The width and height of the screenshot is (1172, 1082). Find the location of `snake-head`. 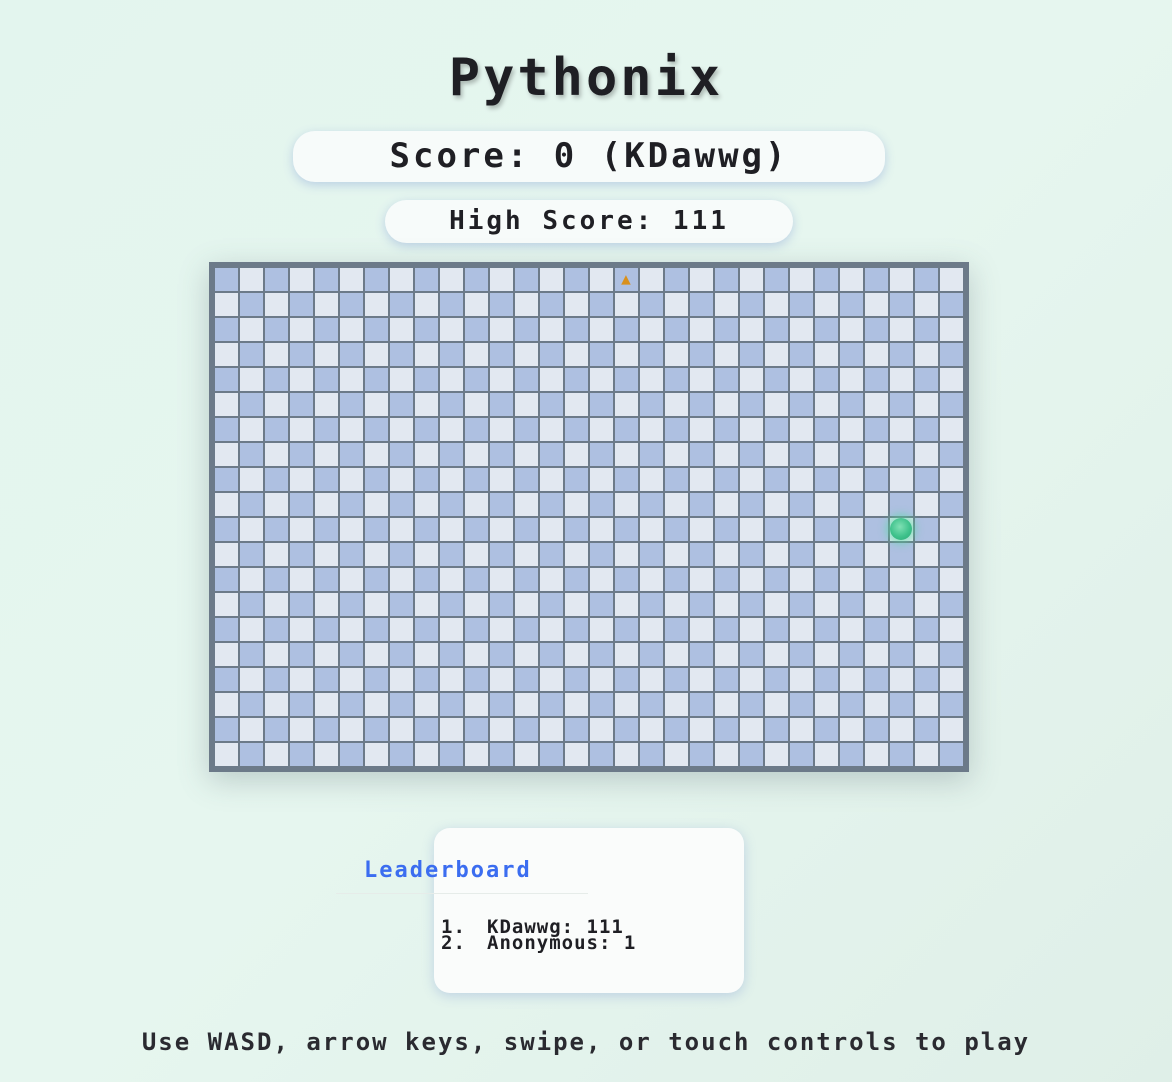

snake-head is located at coordinates (901, 529).